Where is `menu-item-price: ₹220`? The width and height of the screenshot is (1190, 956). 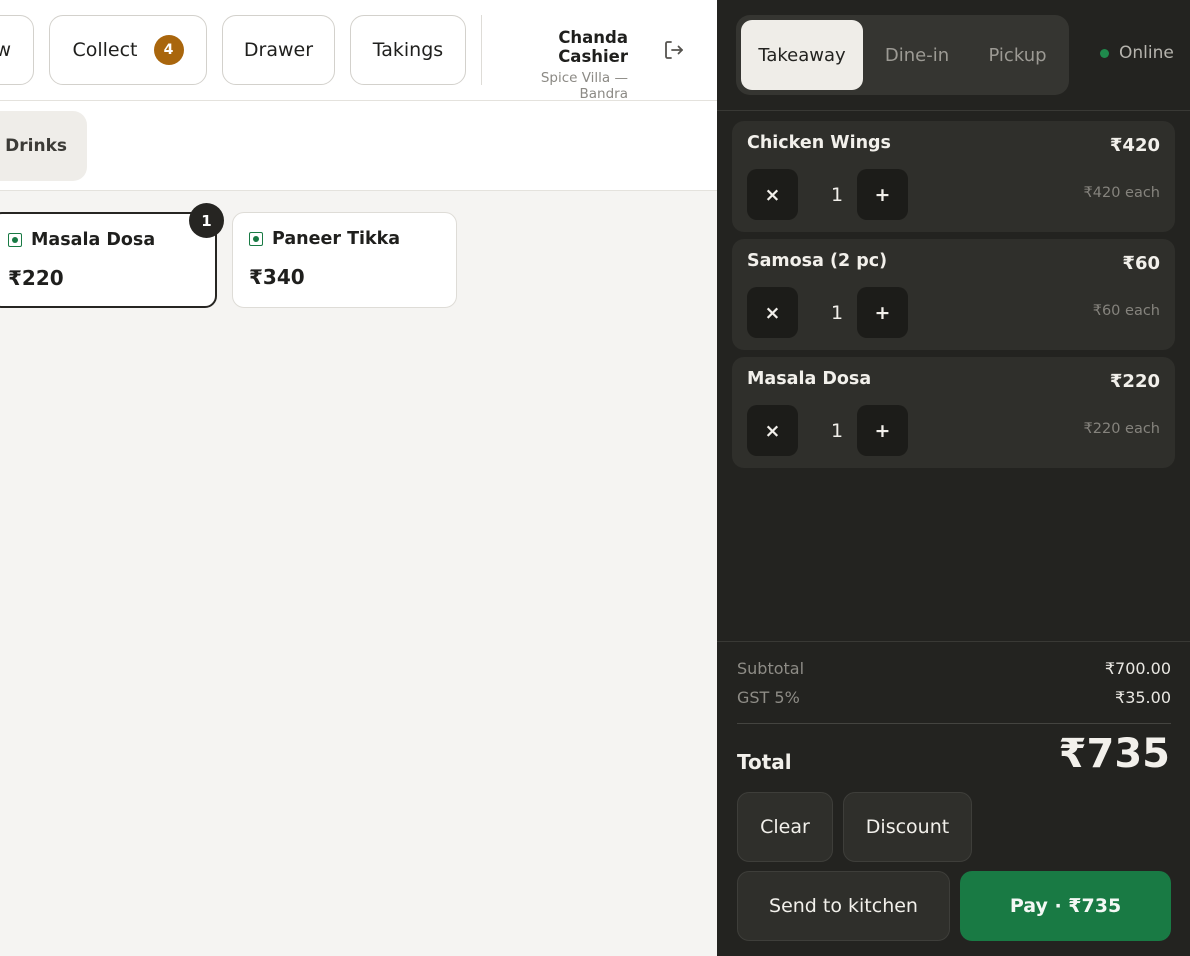
menu-item-price: ₹220 is located at coordinates (36, 278).